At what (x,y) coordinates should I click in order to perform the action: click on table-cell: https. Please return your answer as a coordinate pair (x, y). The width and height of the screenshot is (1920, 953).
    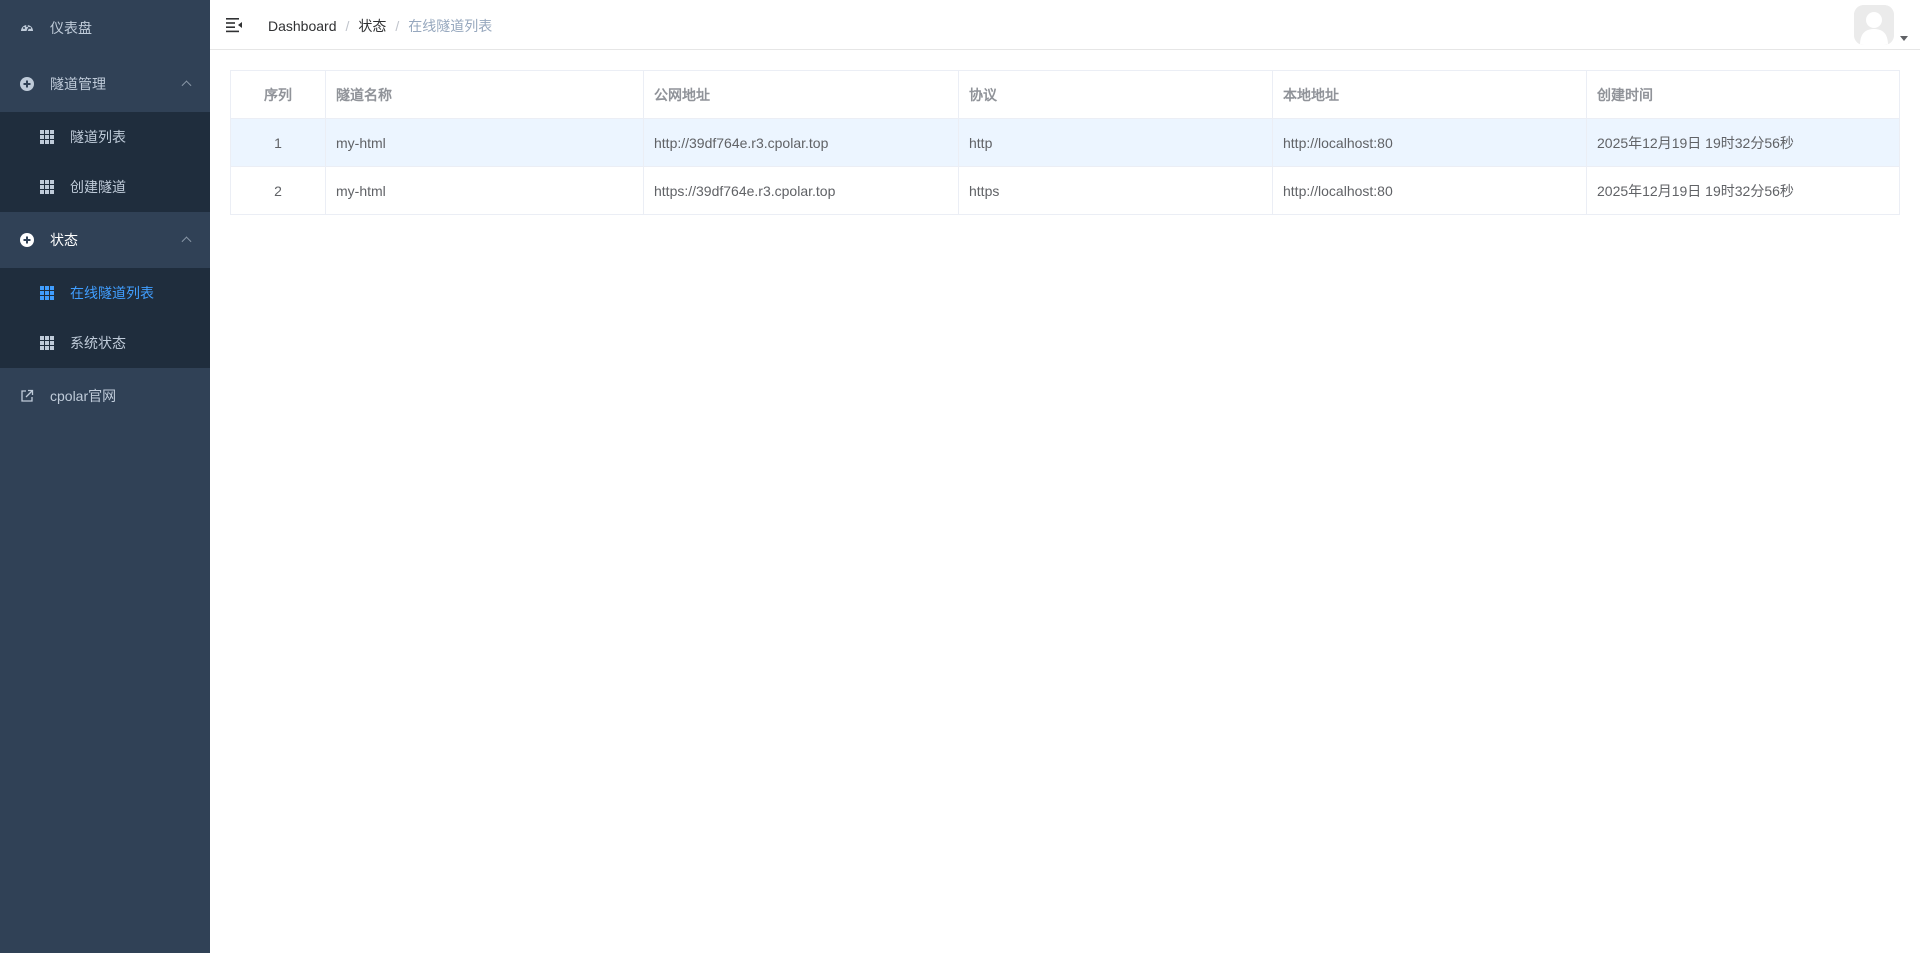
    Looking at the image, I should click on (1115, 190).